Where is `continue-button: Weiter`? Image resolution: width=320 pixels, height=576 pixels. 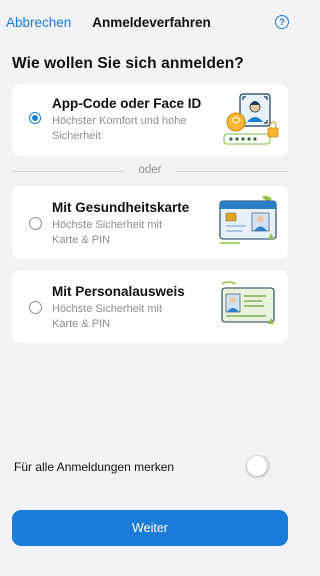
continue-button: Weiter is located at coordinates (150, 528).